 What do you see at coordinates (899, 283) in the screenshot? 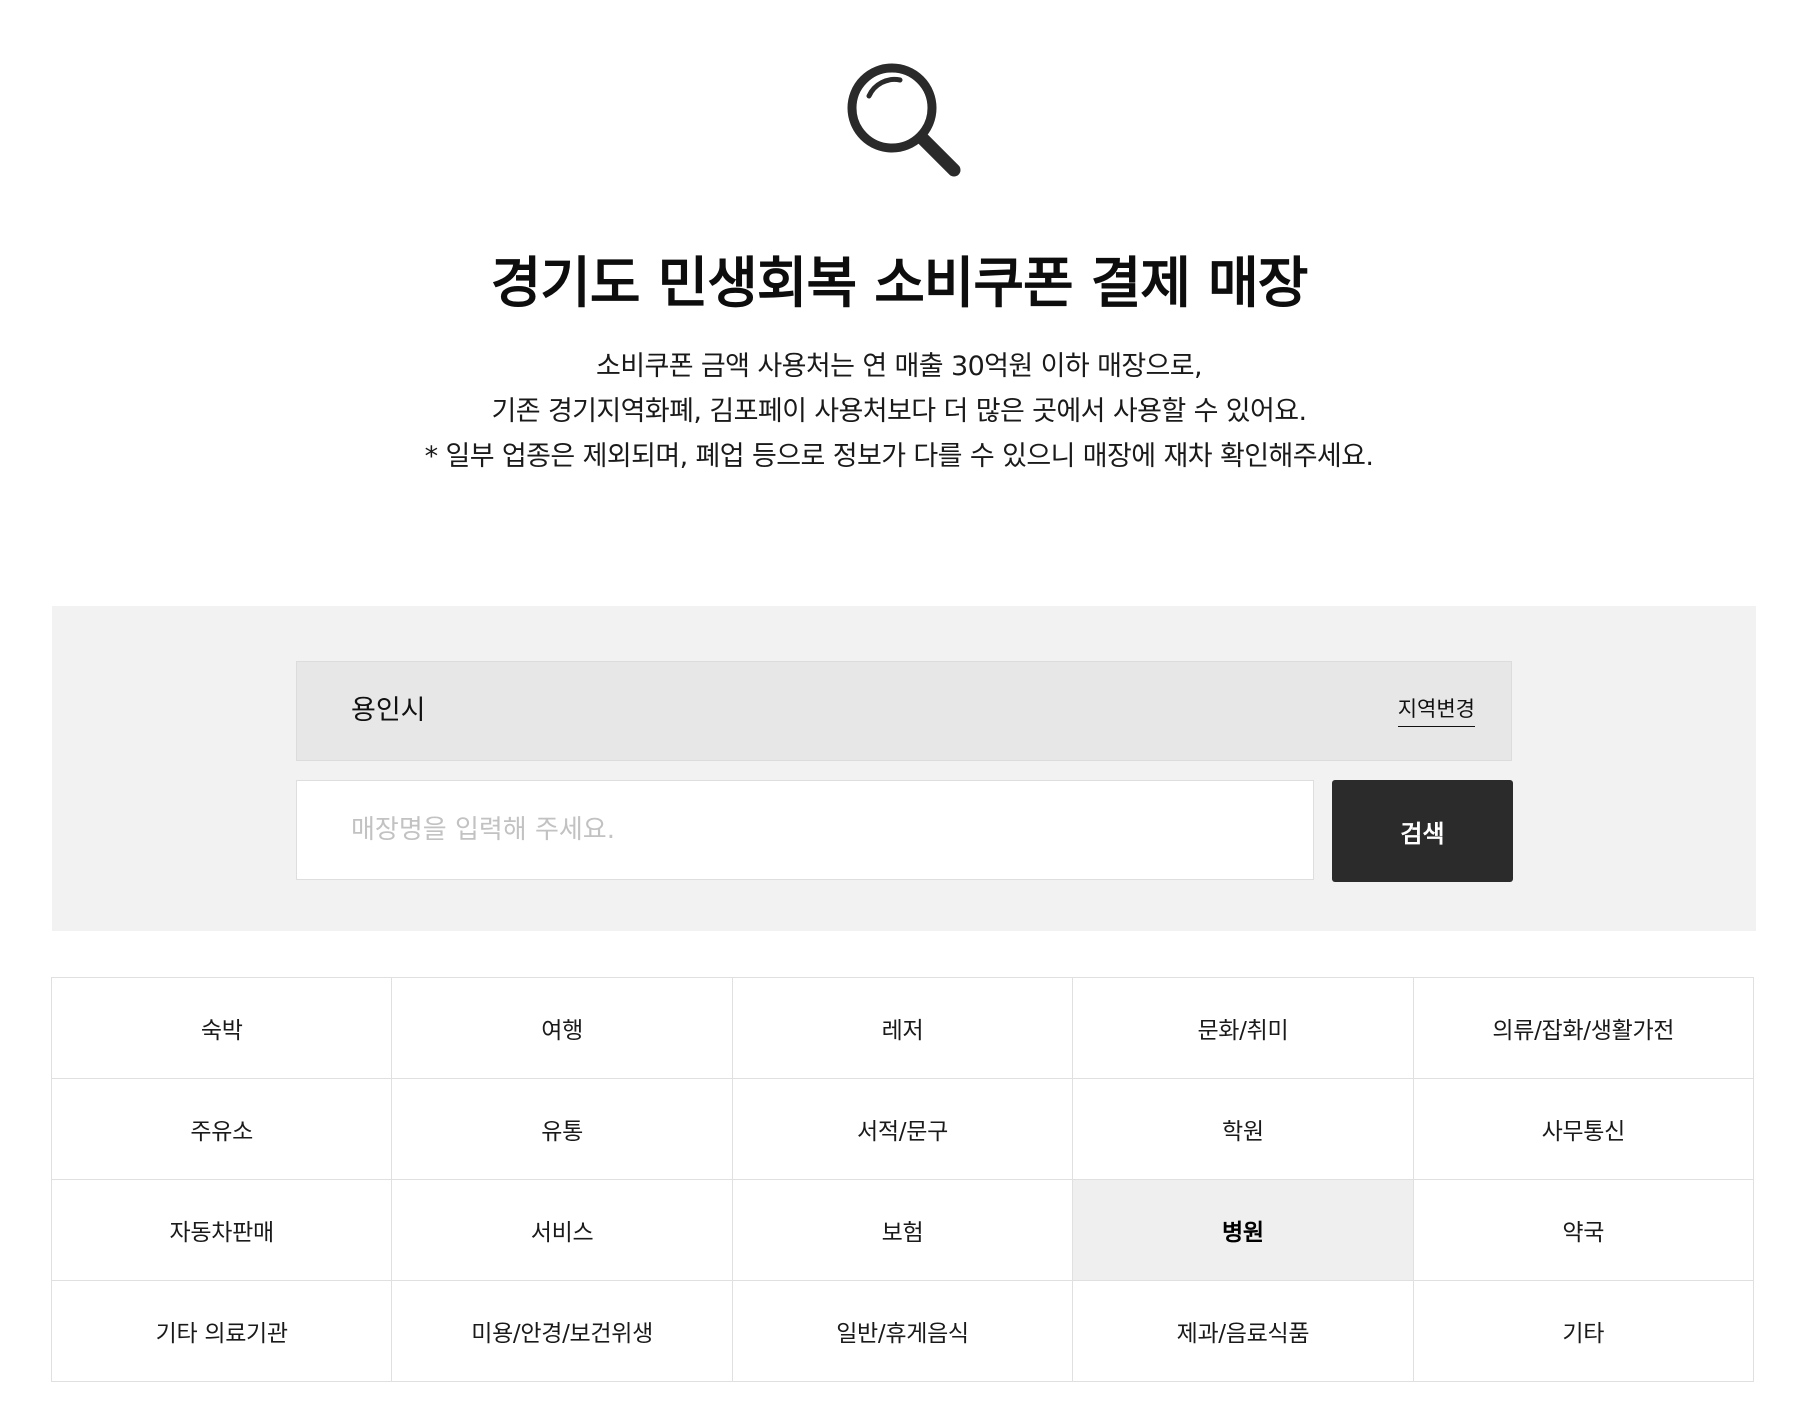
I see `page-title: 경기도 민생회복 소비쿠폰 결제 매장` at bounding box center [899, 283].